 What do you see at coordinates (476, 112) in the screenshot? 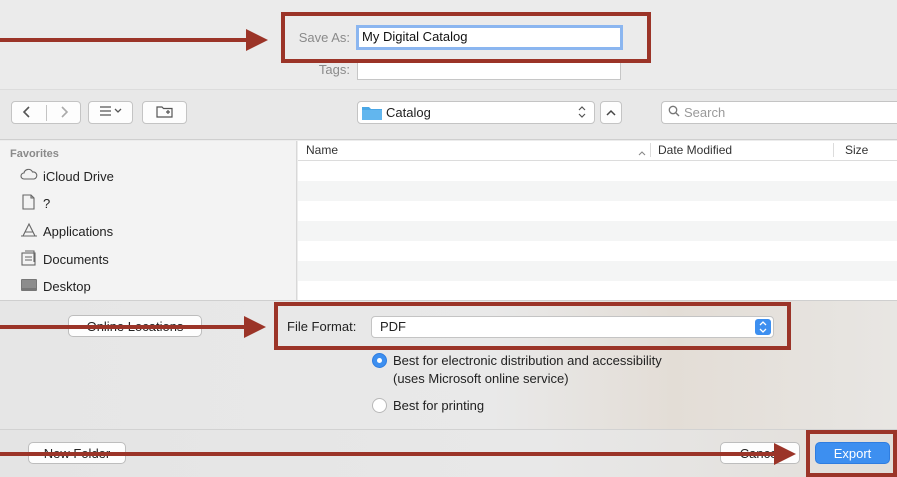
I see `location-popup: Catalog` at bounding box center [476, 112].